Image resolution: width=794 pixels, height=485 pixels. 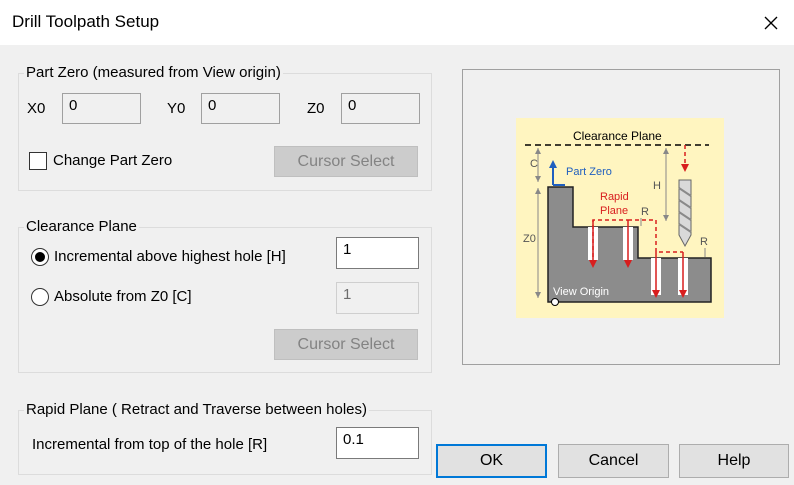 I want to click on x0-label: X0, so click(x=36, y=108).